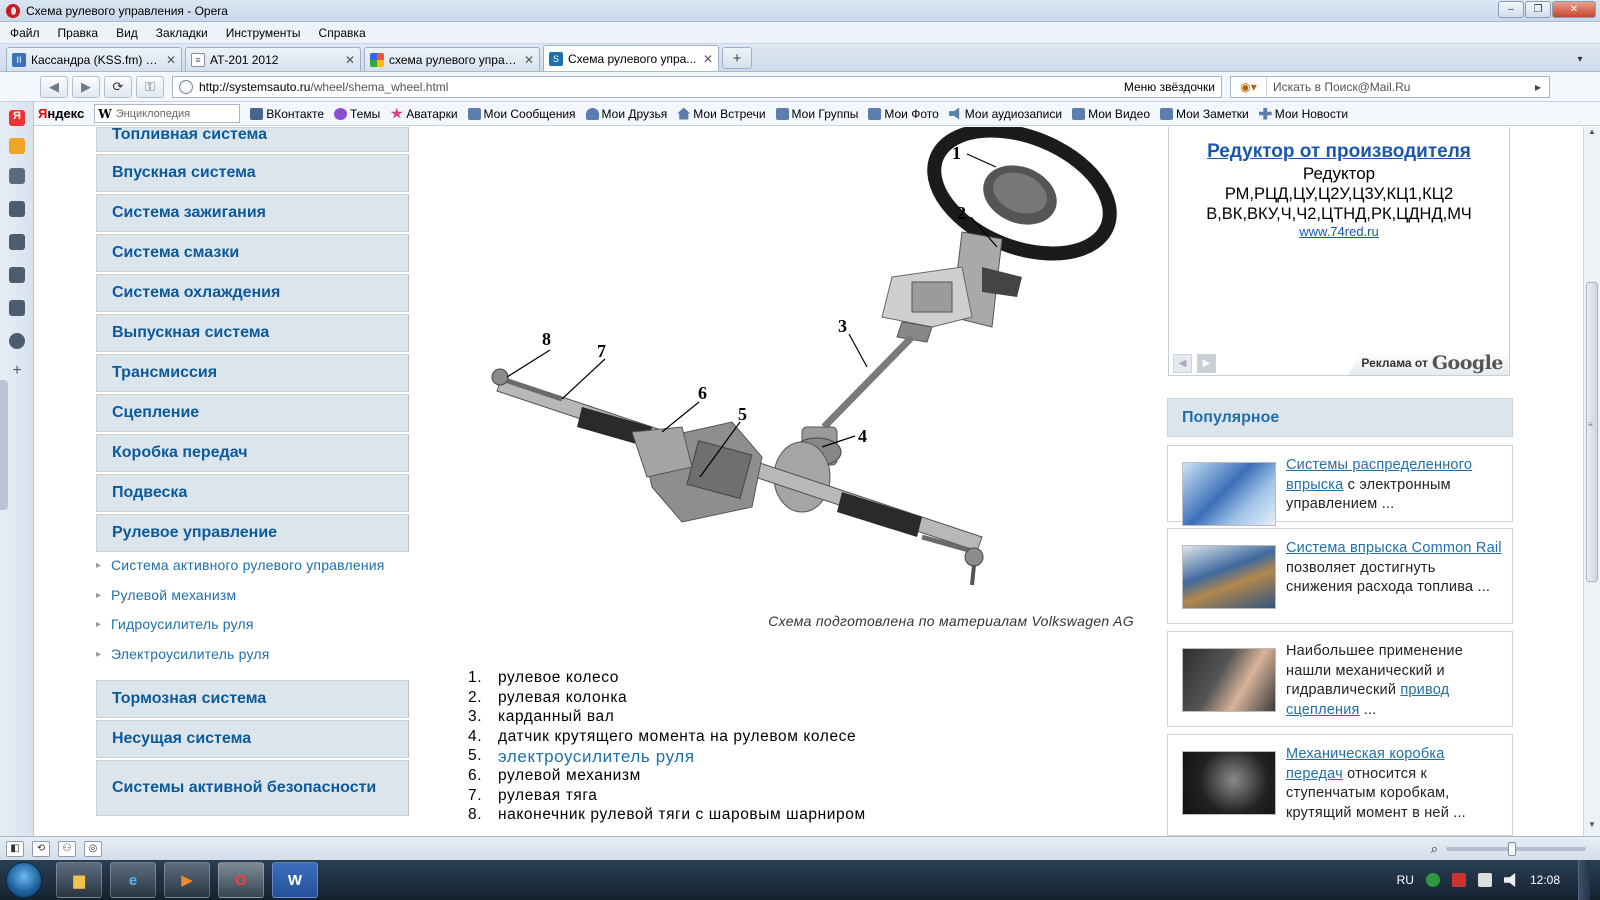 This screenshot has width=1600, height=900. Describe the element at coordinates (903, 114) in the screenshot. I see `bookmark-photos: Мои Фото` at that location.